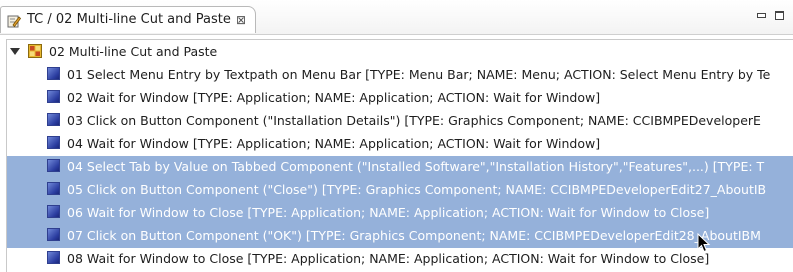 The width and height of the screenshot is (793, 272). Describe the element at coordinates (761, 15) in the screenshot. I see `minimize-icon` at that location.